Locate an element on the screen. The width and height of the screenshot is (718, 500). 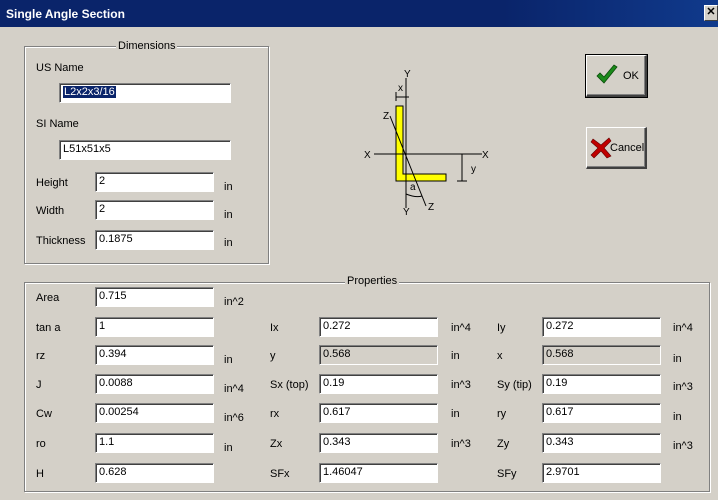
prop-field-sfx: 1.46047 is located at coordinates (378, 473).